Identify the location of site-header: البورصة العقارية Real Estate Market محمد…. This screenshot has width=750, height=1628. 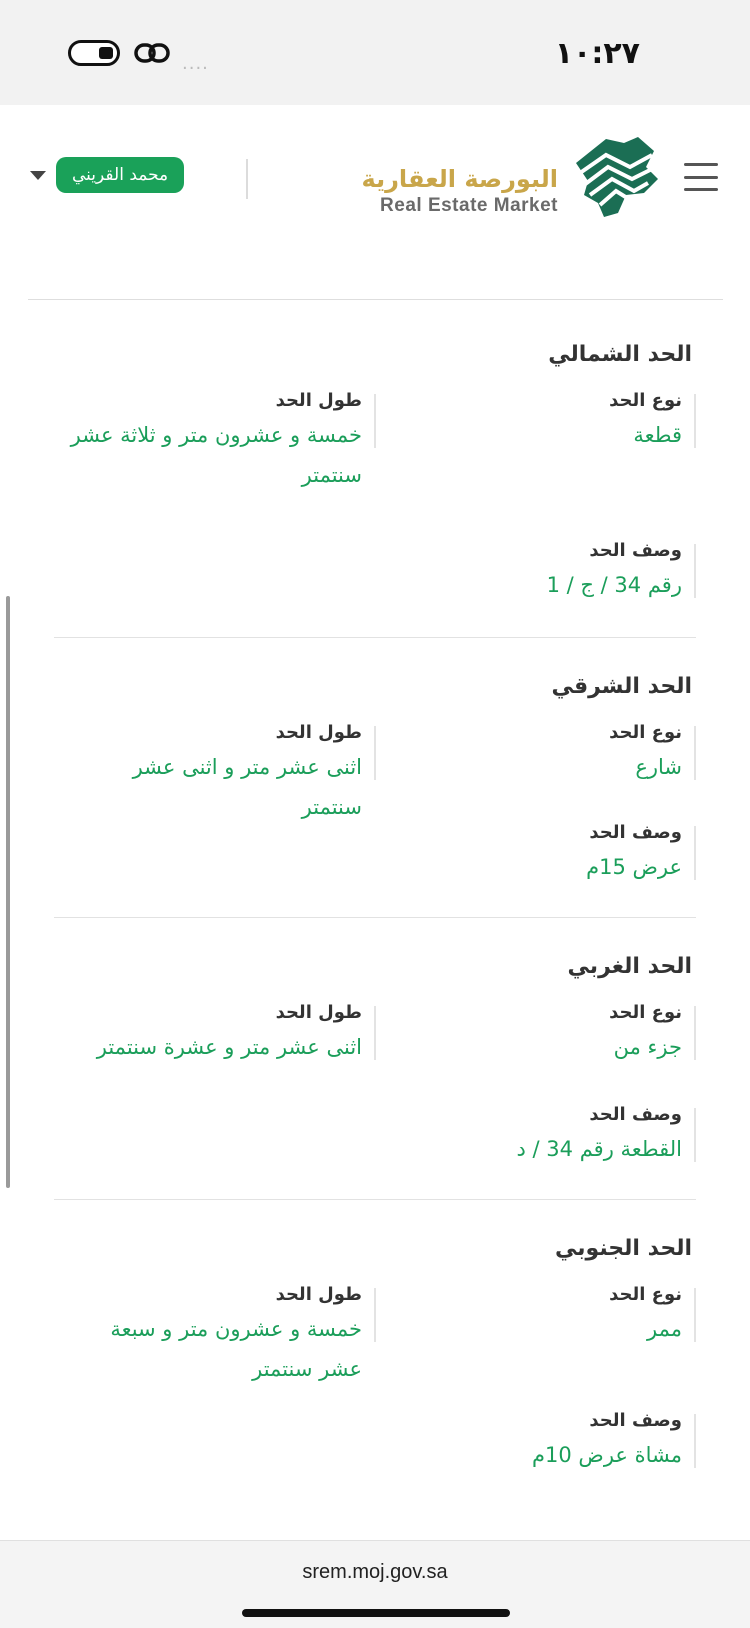
(375, 202).